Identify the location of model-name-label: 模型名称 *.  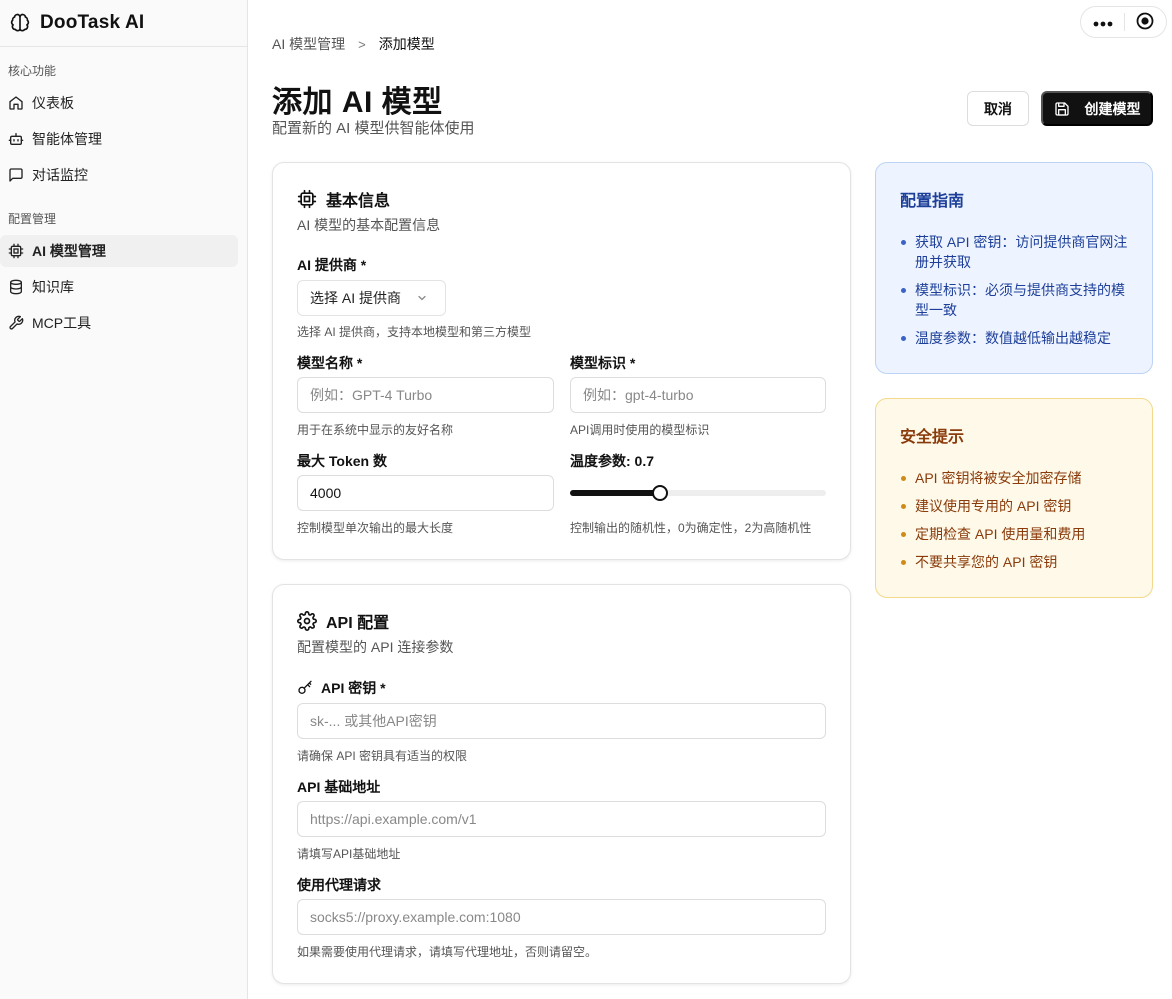
(330, 363).